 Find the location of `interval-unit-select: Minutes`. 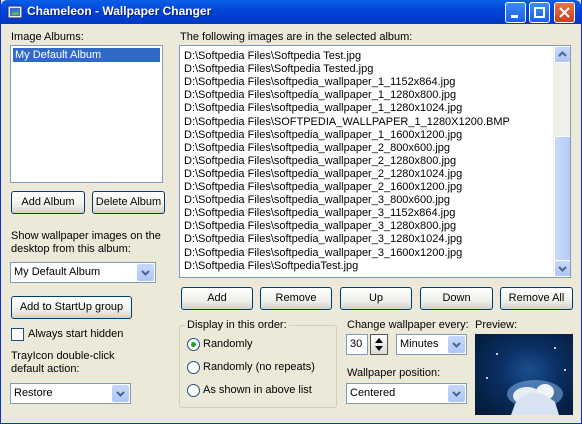

interval-unit-select: Minutes is located at coordinates (431, 344).